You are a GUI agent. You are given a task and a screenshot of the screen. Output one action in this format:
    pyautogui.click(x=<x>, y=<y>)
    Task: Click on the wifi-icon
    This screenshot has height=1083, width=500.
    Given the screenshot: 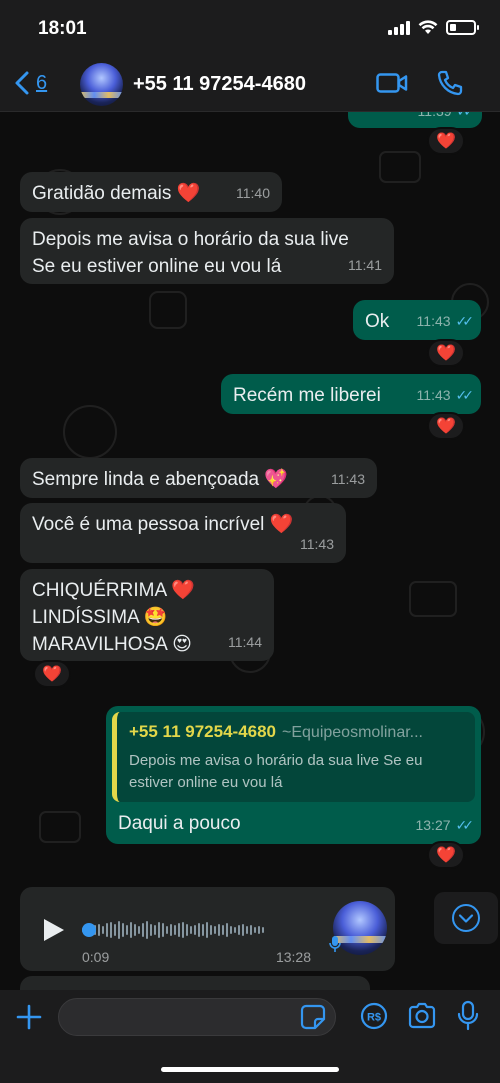 What is the action you would take?
    pyautogui.click(x=428, y=27)
    